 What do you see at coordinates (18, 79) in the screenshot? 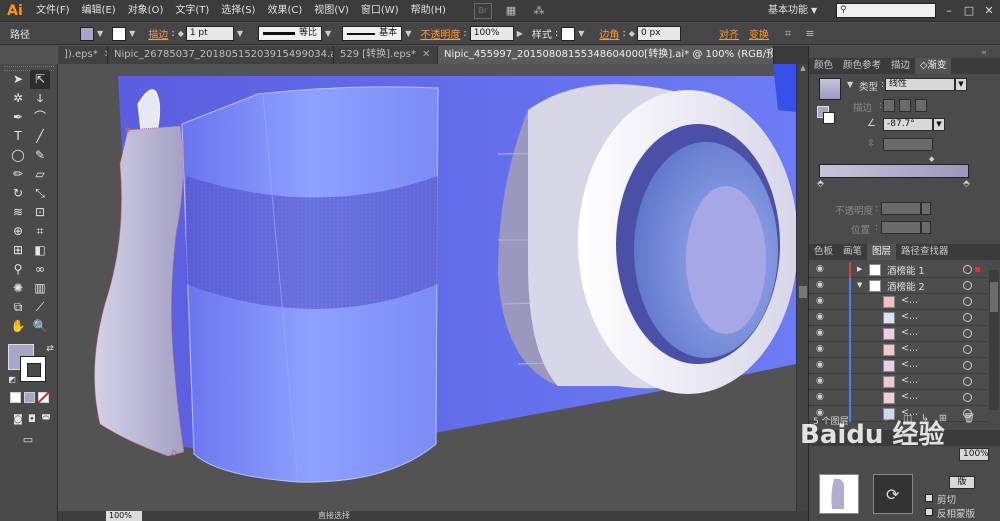
I see `selection-tool-icon: ➤` at bounding box center [18, 79].